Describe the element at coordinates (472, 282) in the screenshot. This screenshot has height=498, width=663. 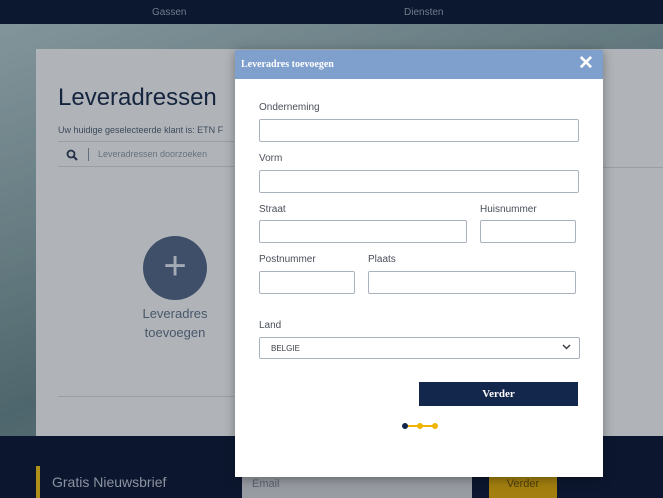
I see `plaats-input` at that location.